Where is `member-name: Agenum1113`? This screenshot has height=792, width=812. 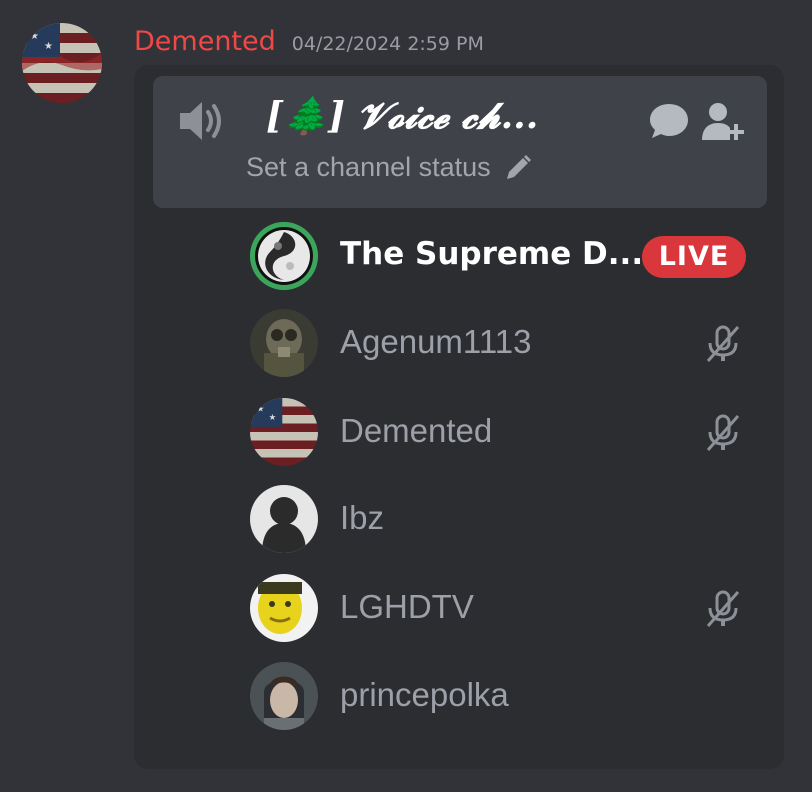
member-name: Agenum1113 is located at coordinates (436, 341).